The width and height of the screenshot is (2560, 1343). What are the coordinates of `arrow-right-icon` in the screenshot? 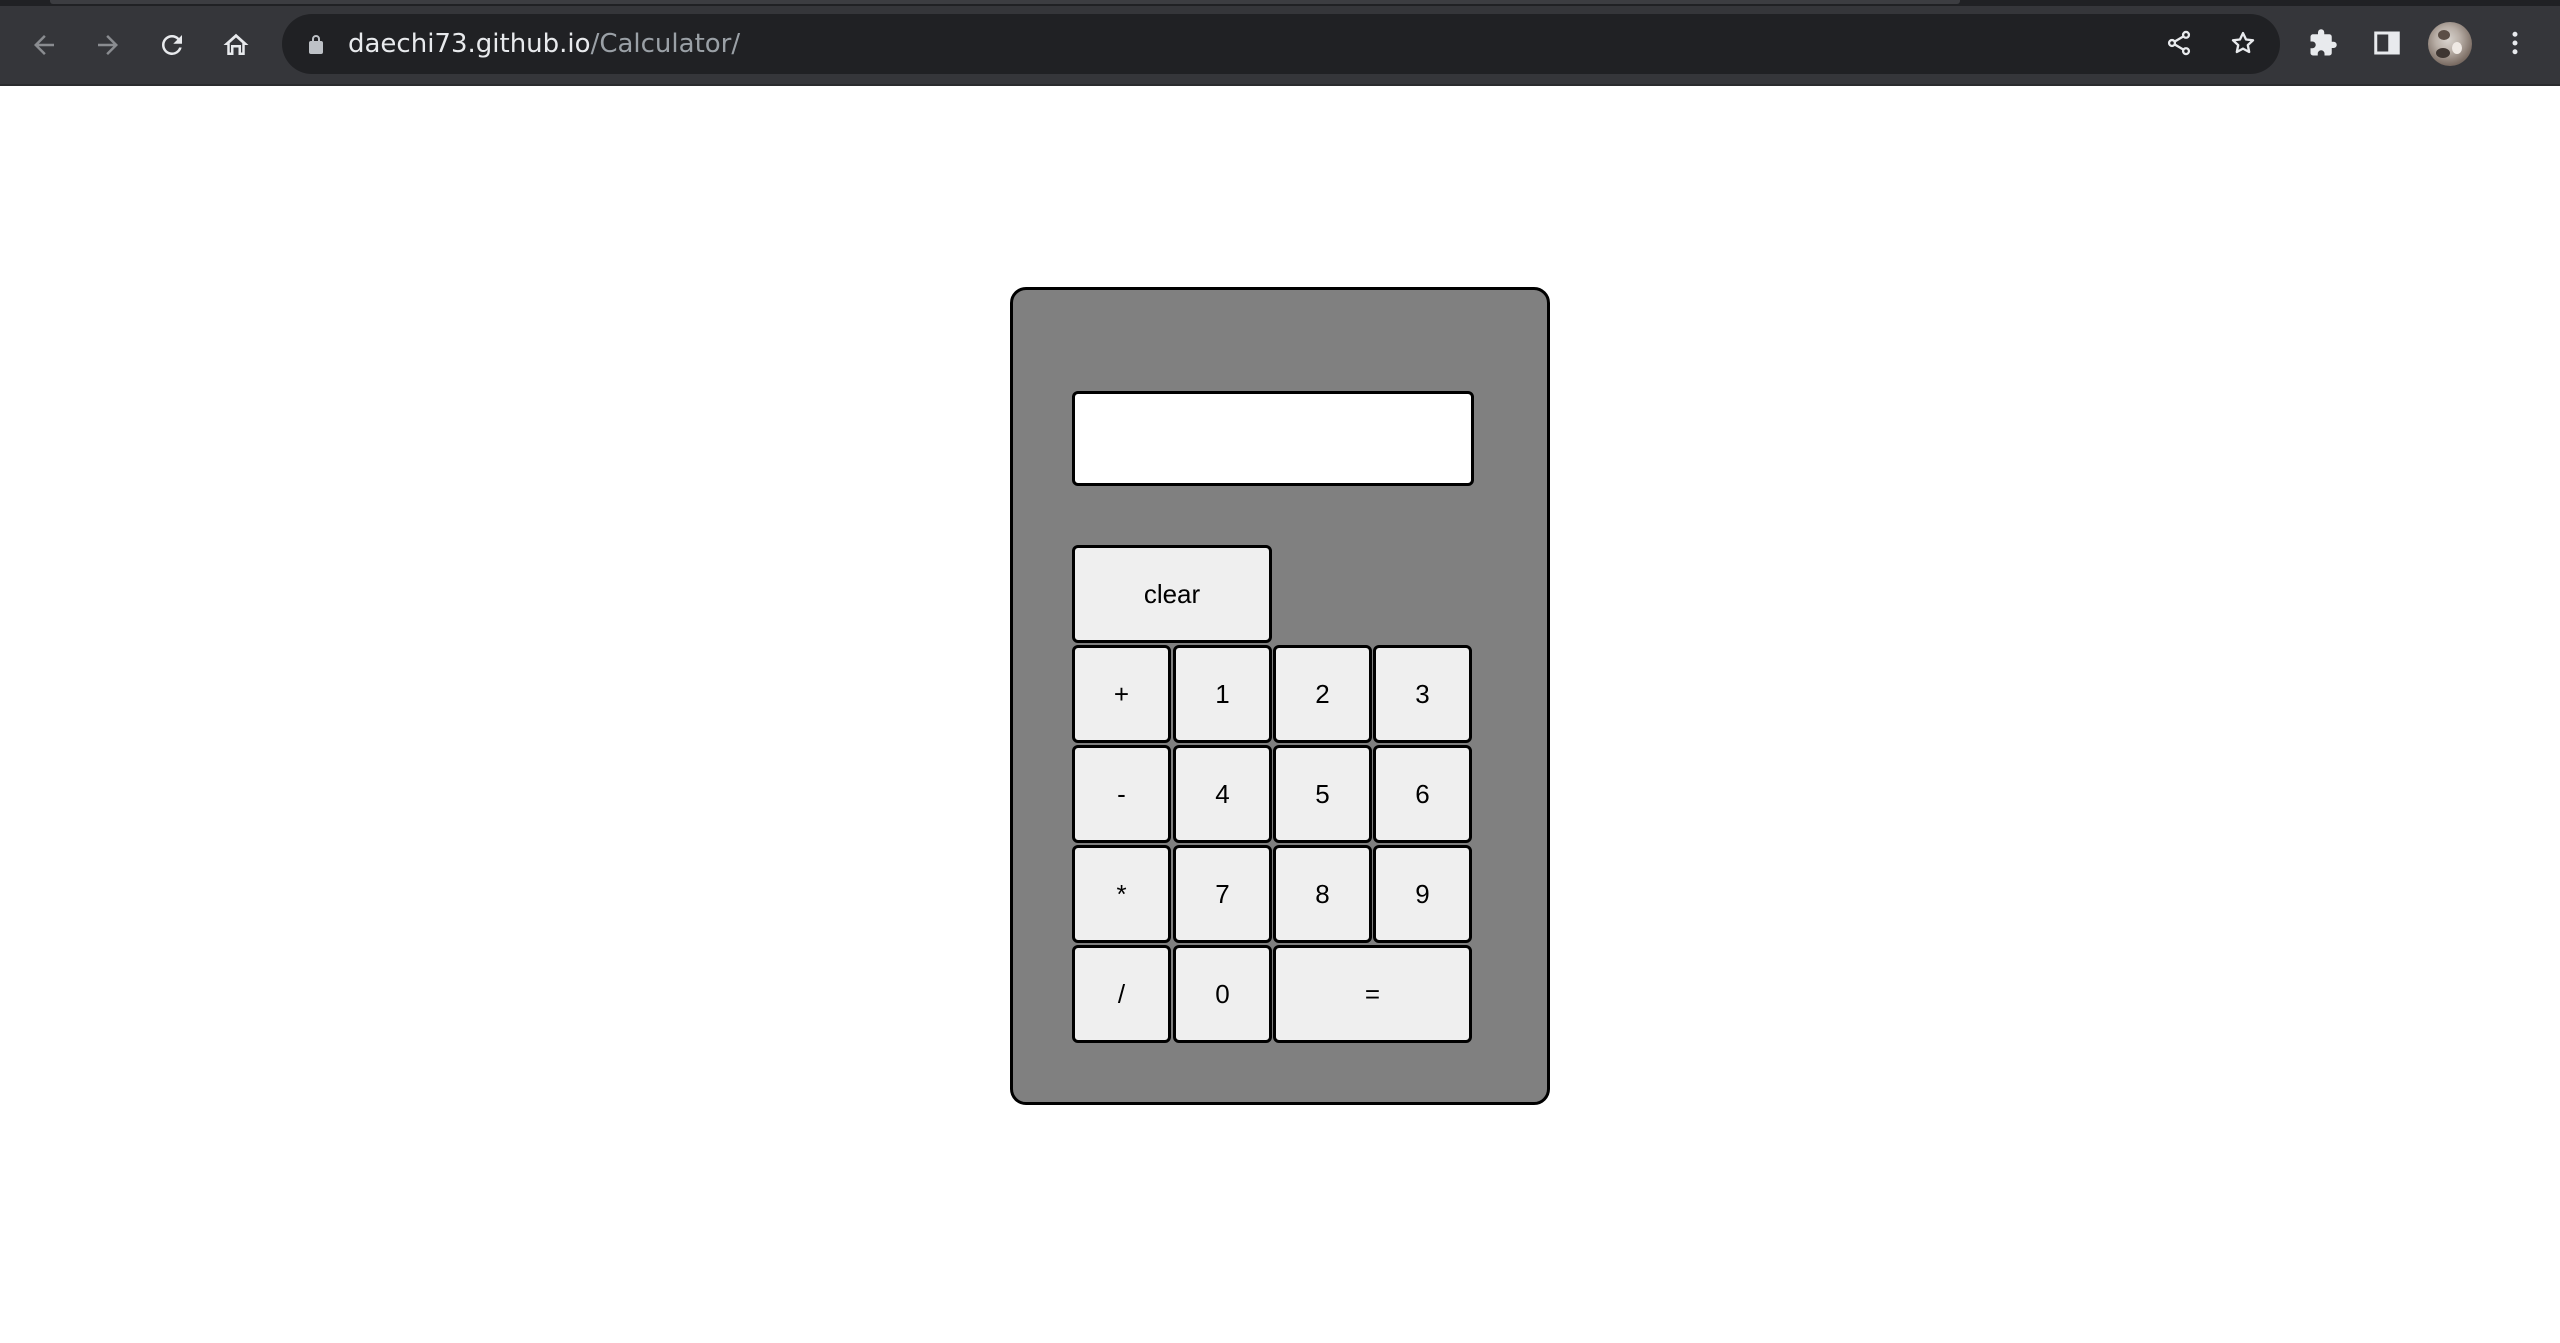 It's located at (108, 45).